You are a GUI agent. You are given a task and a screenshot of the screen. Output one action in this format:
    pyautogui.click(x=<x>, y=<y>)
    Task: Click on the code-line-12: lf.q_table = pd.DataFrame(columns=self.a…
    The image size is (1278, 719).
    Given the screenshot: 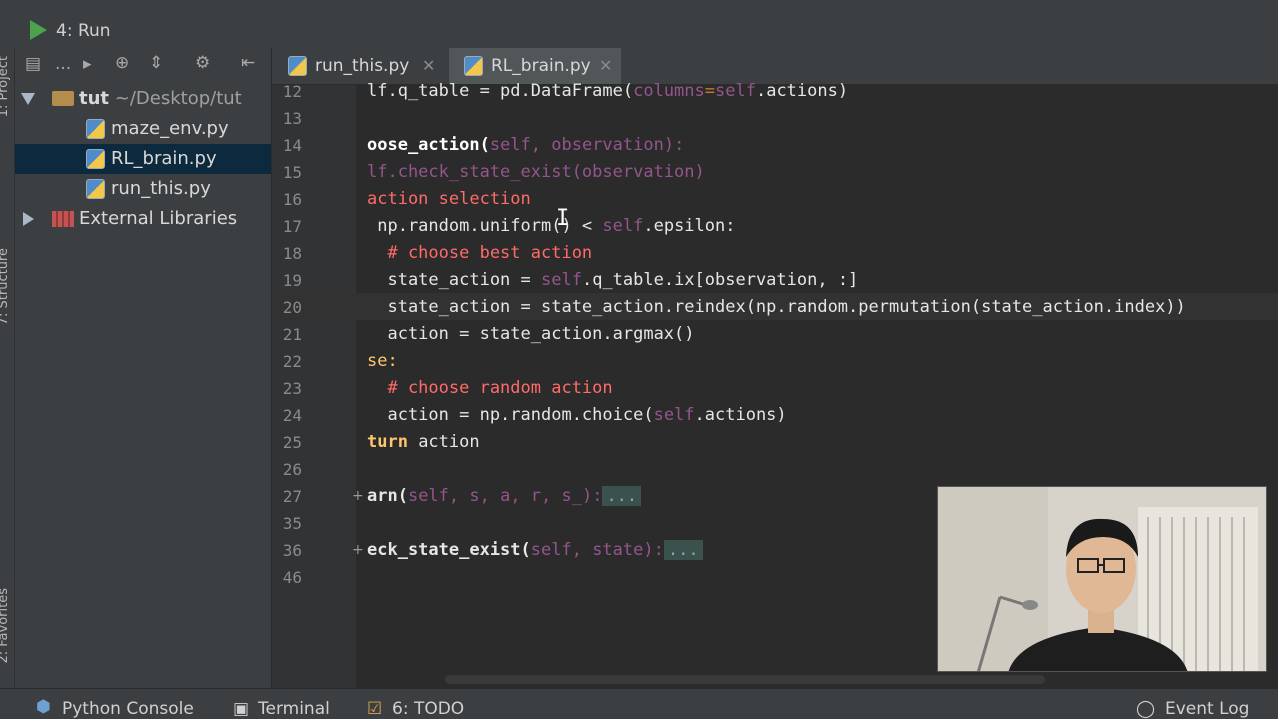 What is the action you would take?
    pyautogui.click(x=608, y=91)
    